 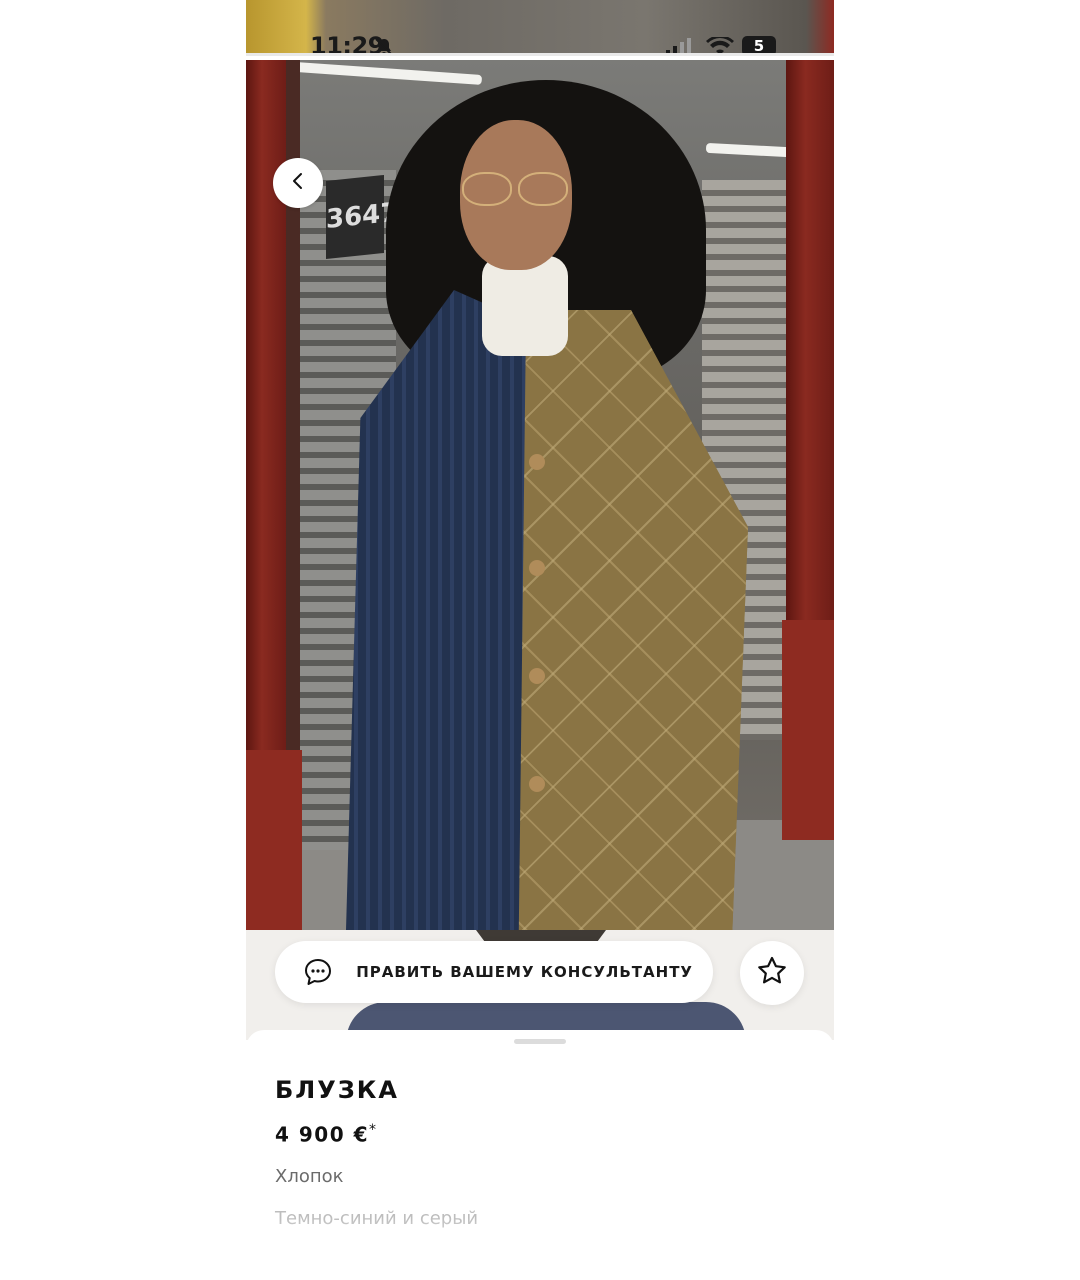 What do you see at coordinates (515, 189) in the screenshot?
I see `model-glasses` at bounding box center [515, 189].